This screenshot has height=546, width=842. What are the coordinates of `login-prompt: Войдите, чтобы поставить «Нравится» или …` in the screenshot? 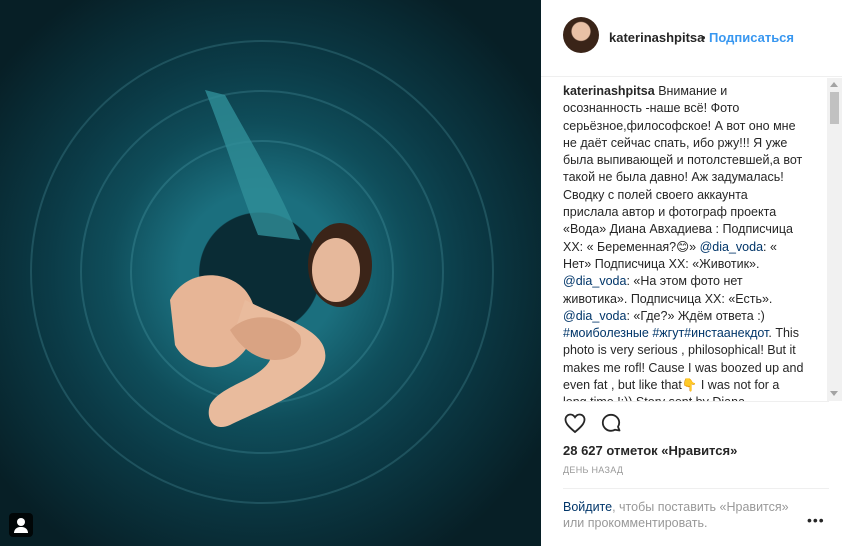 It's located at (683, 515).